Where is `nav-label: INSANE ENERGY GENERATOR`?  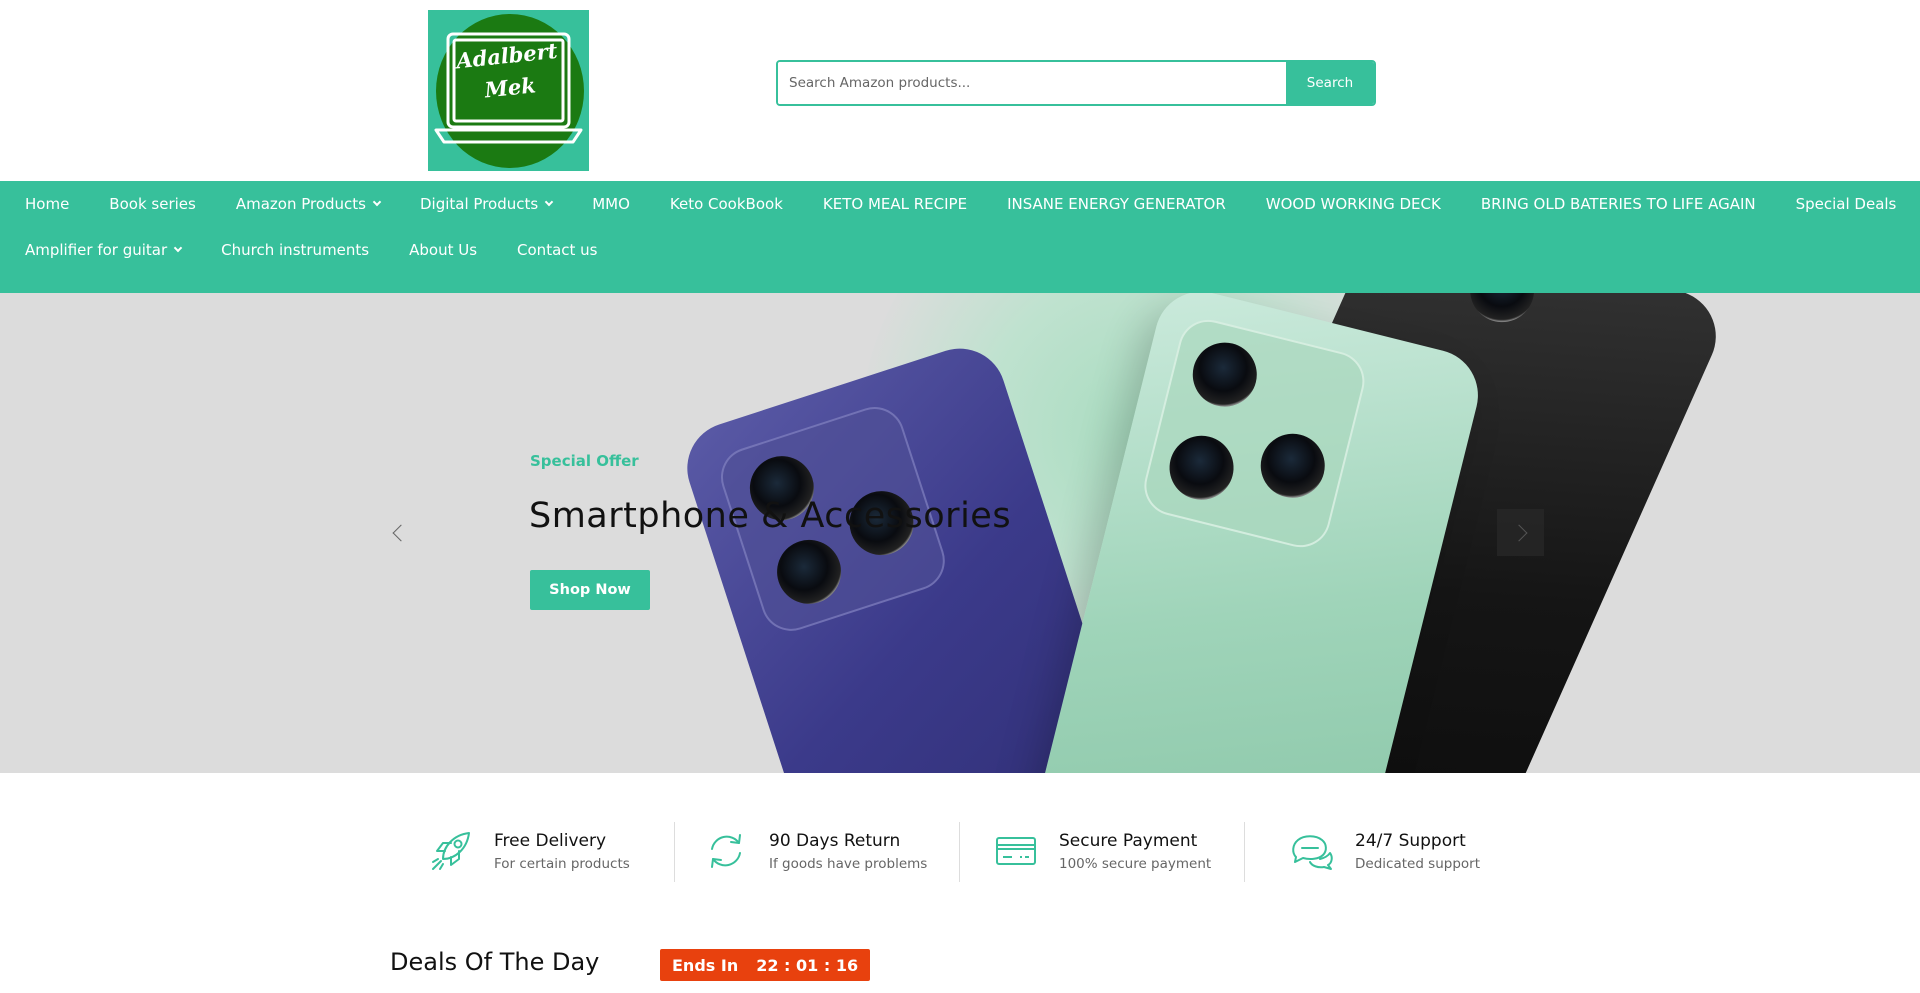
nav-label: INSANE ENERGY GENERATOR is located at coordinates (1116, 204).